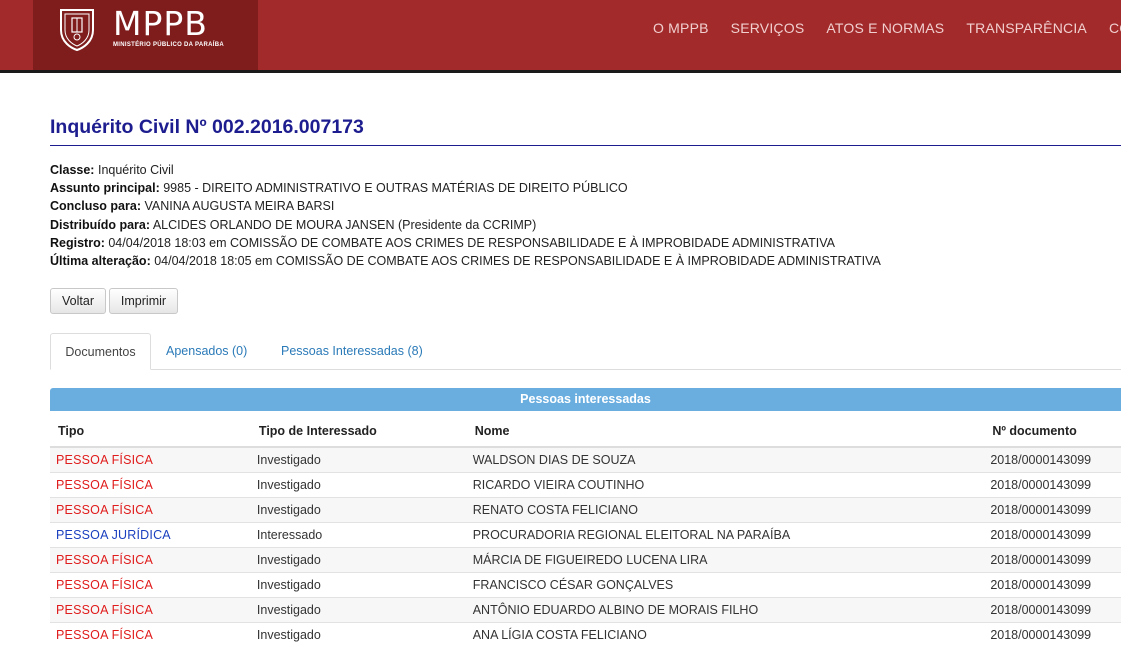 The height and width of the screenshot is (651, 1121). I want to click on tab-documentos: Documentos, so click(100, 351).